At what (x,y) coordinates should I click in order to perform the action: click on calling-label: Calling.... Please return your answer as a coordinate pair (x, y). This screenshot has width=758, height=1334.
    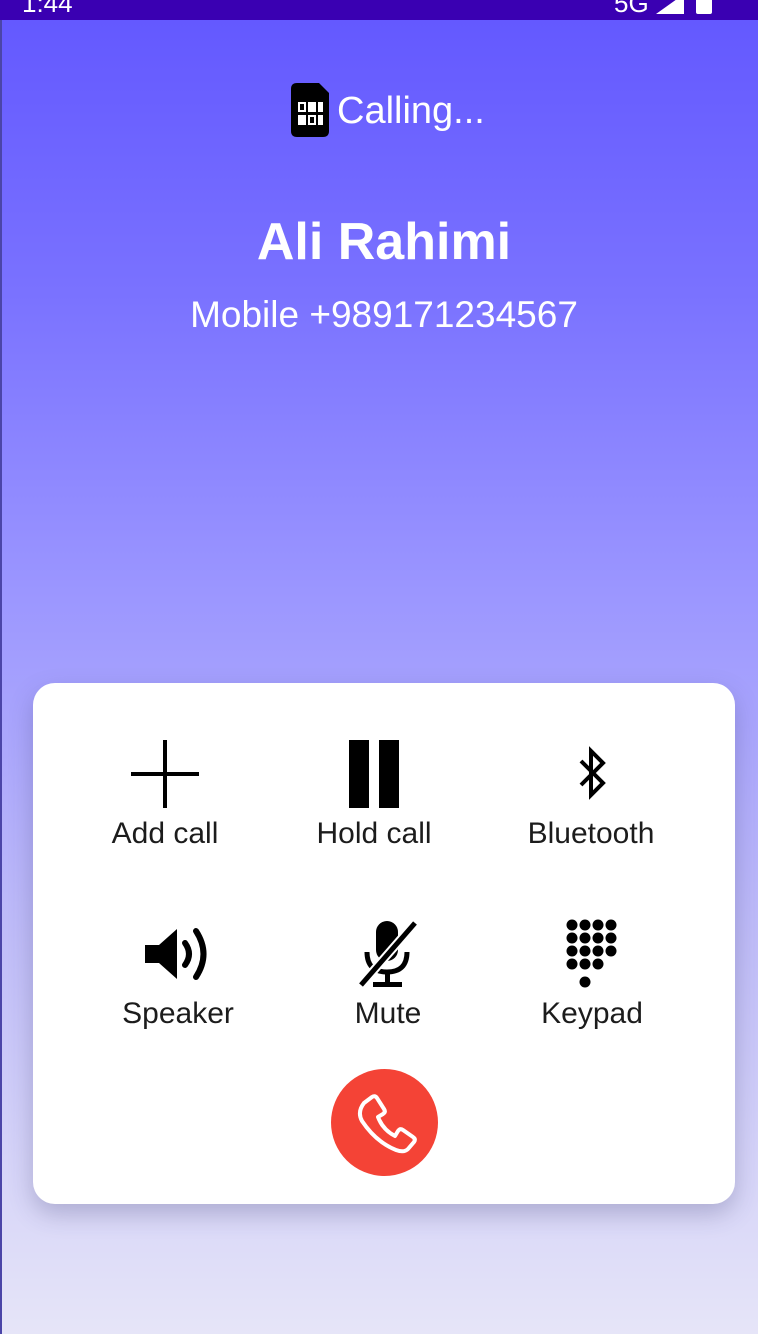
    Looking at the image, I should click on (411, 110).